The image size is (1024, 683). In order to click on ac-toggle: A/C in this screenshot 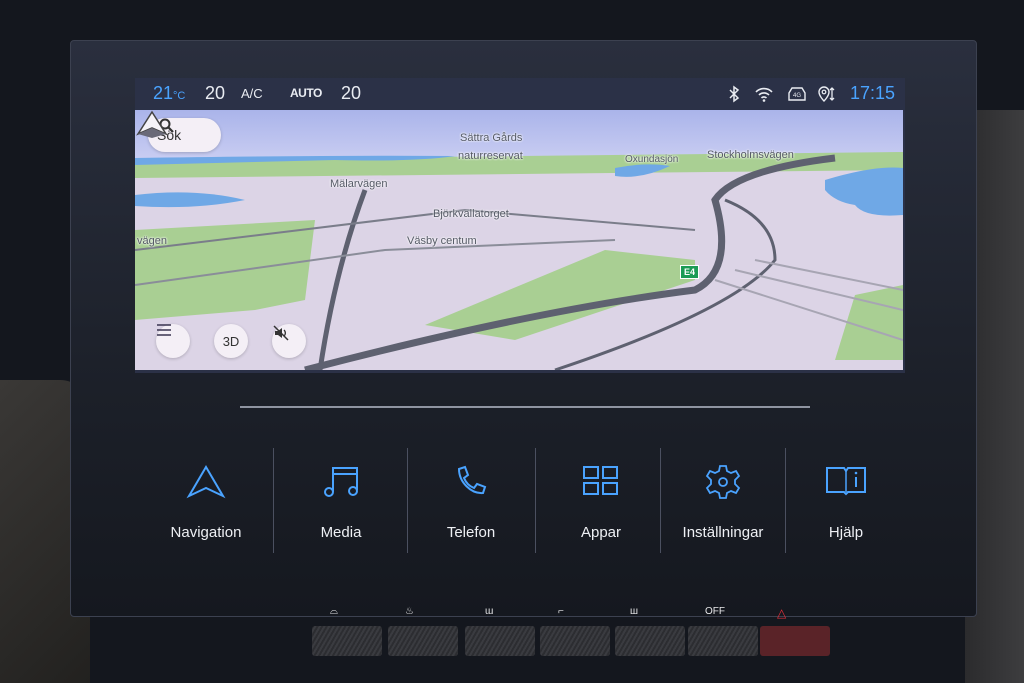, I will do `click(252, 93)`.